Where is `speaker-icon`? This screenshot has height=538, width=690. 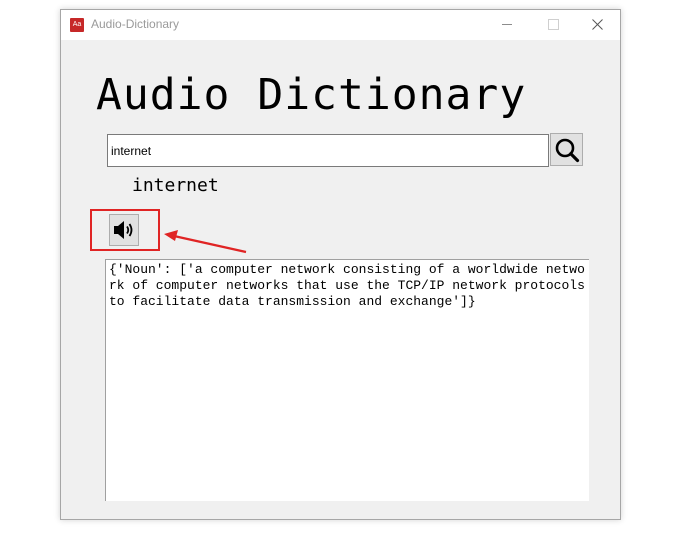
speaker-icon is located at coordinates (123, 230).